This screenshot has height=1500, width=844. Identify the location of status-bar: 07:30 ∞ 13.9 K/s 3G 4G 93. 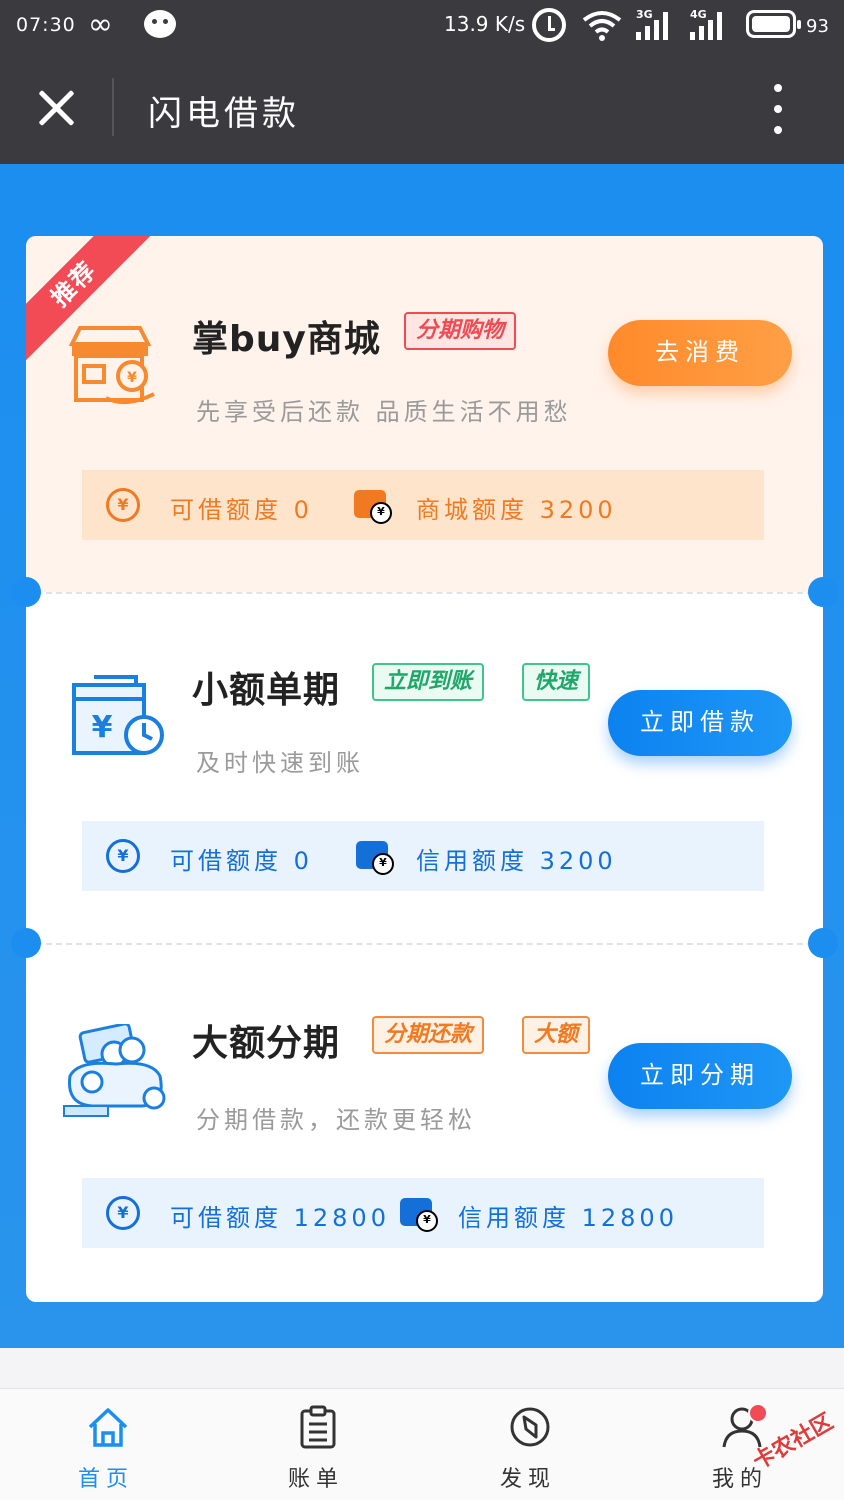
(422, 26).